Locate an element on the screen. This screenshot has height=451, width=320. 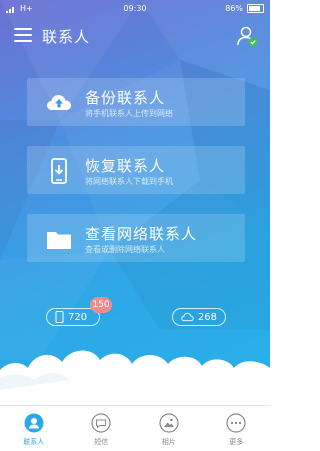
tab-more: 更多 is located at coordinates (237, 428).